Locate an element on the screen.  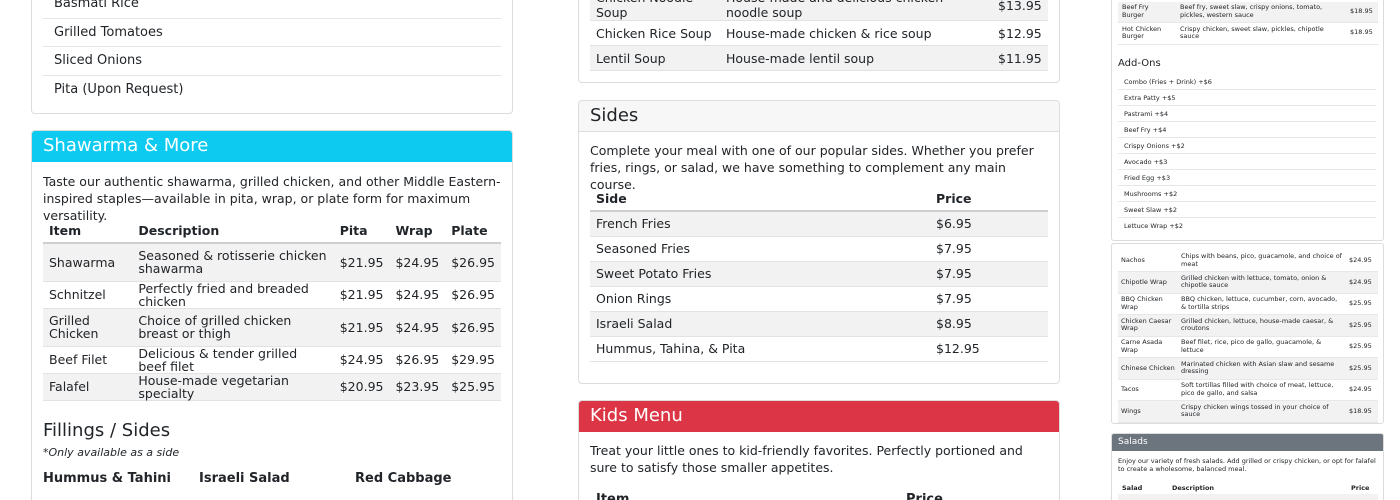
cell-name: Israeli Salad is located at coordinates (760, 324).